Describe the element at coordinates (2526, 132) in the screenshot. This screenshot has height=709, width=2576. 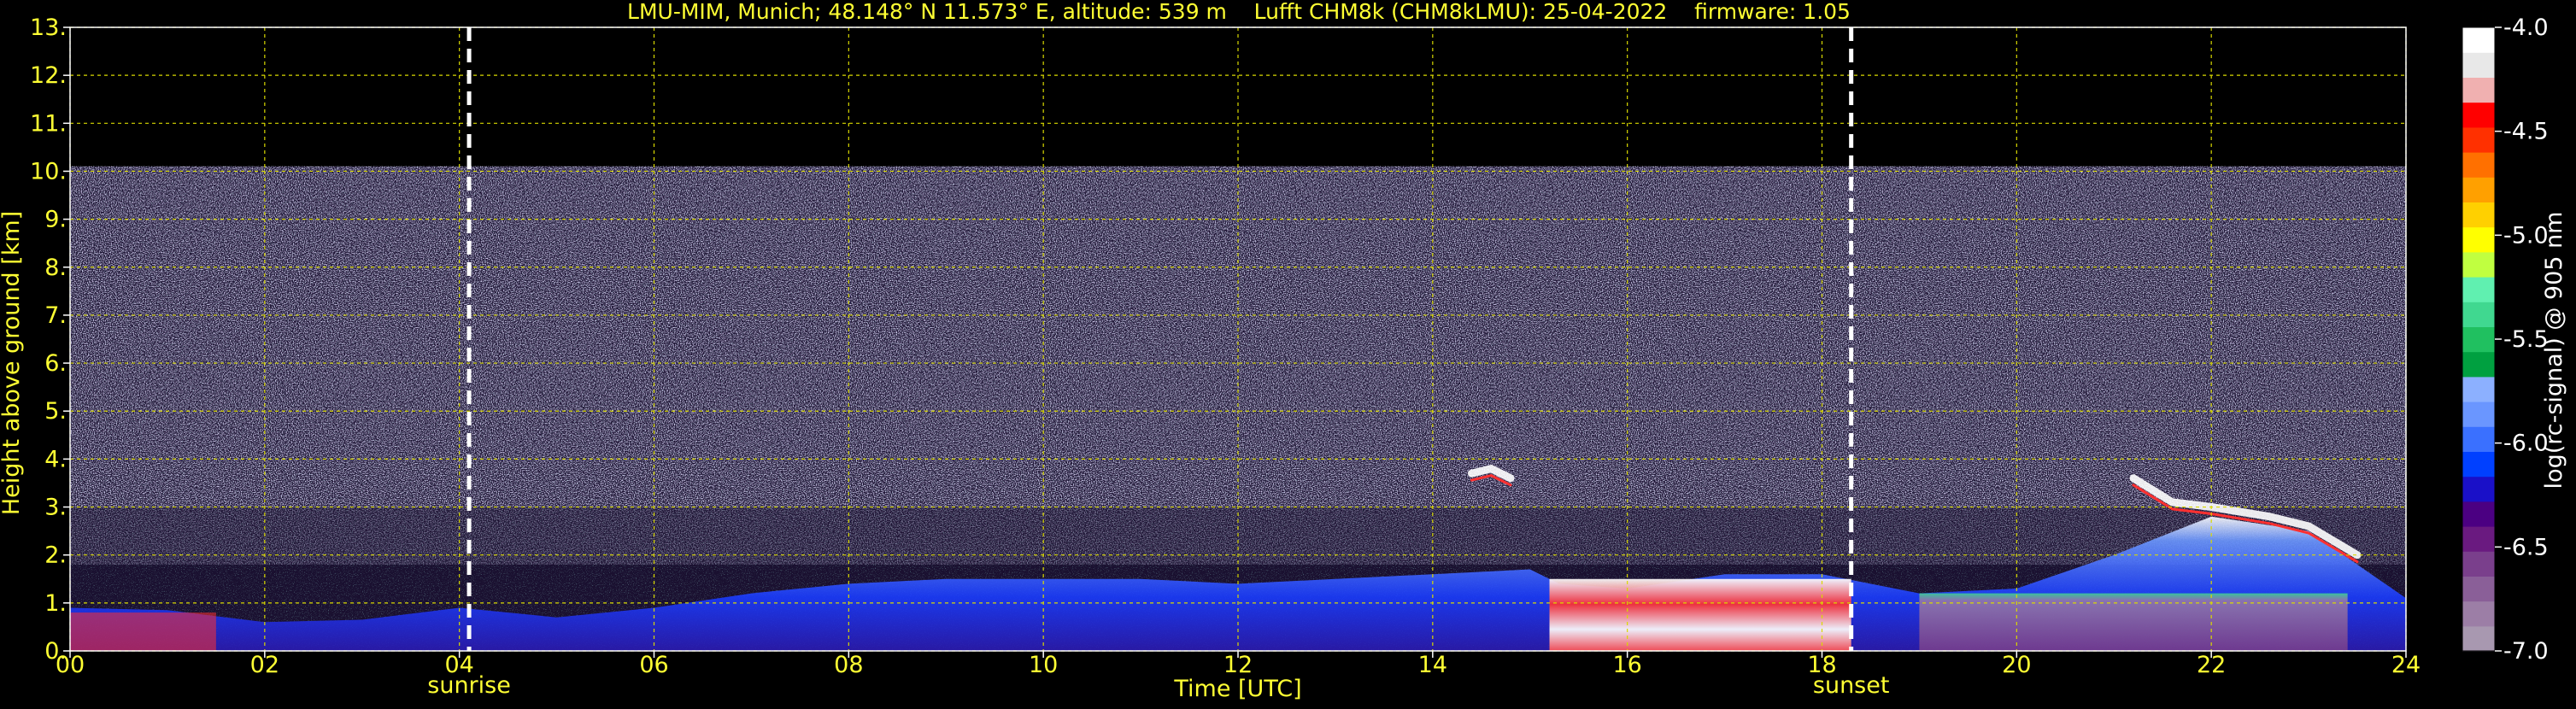
I see `colorbar-tick-label: -4.5` at that location.